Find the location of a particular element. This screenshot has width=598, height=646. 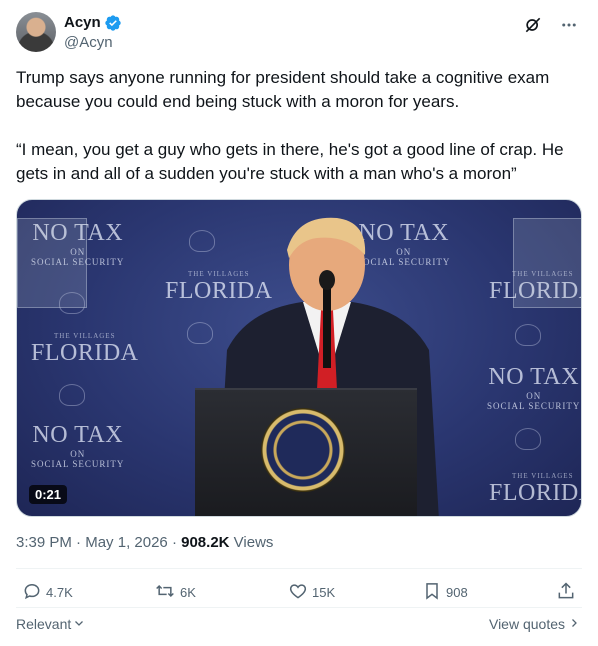

verified-badge-icon is located at coordinates (113, 23).